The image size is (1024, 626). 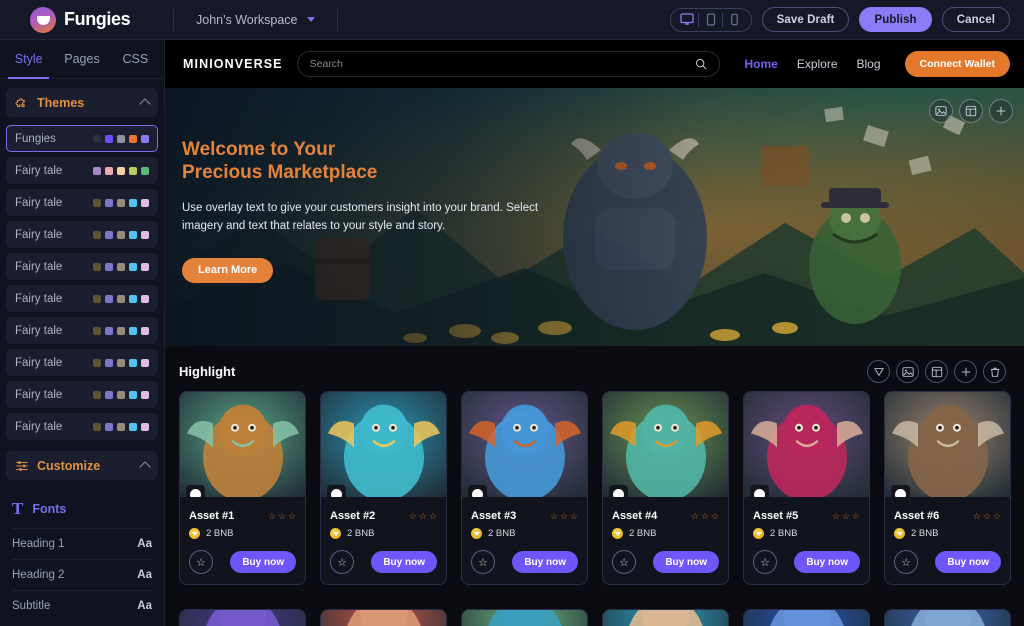 What do you see at coordinates (228, 270) in the screenshot?
I see `learn-more-button: Learn More` at bounding box center [228, 270].